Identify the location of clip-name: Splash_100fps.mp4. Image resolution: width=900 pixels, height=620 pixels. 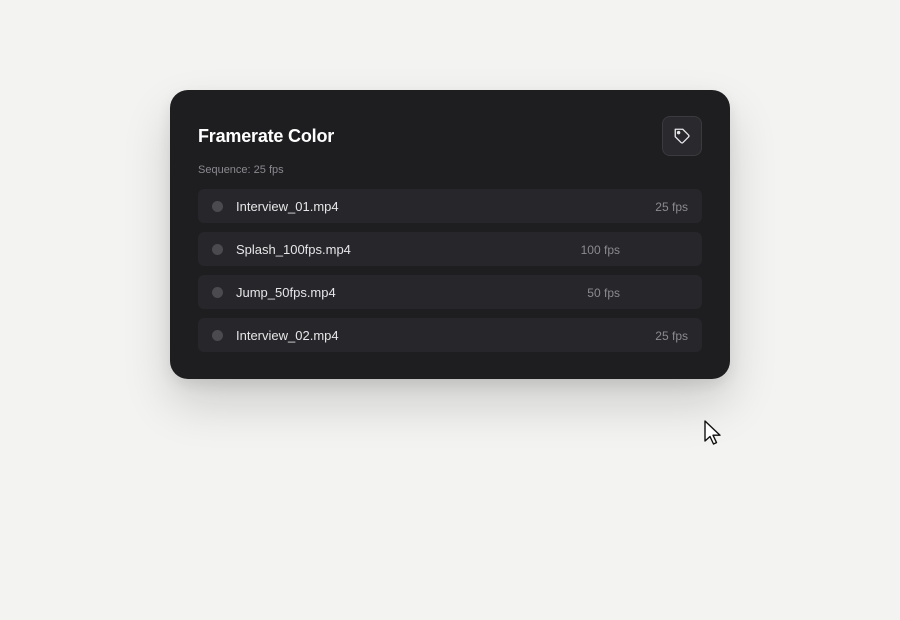
(293, 249).